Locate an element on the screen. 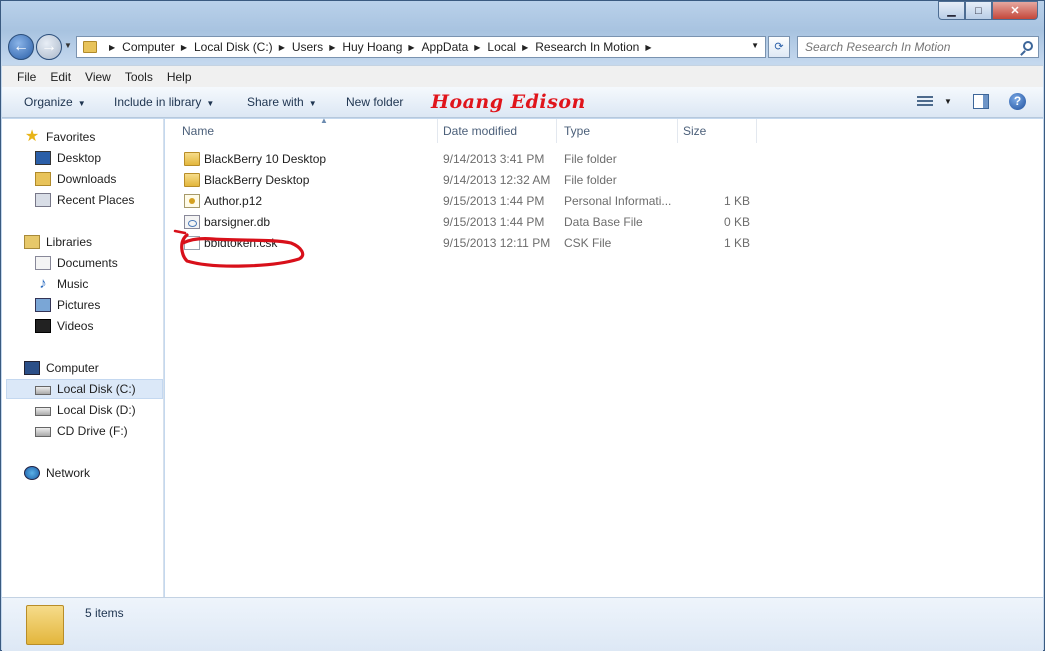 The image size is (1045, 651). computer-icon is located at coordinates (32, 368).